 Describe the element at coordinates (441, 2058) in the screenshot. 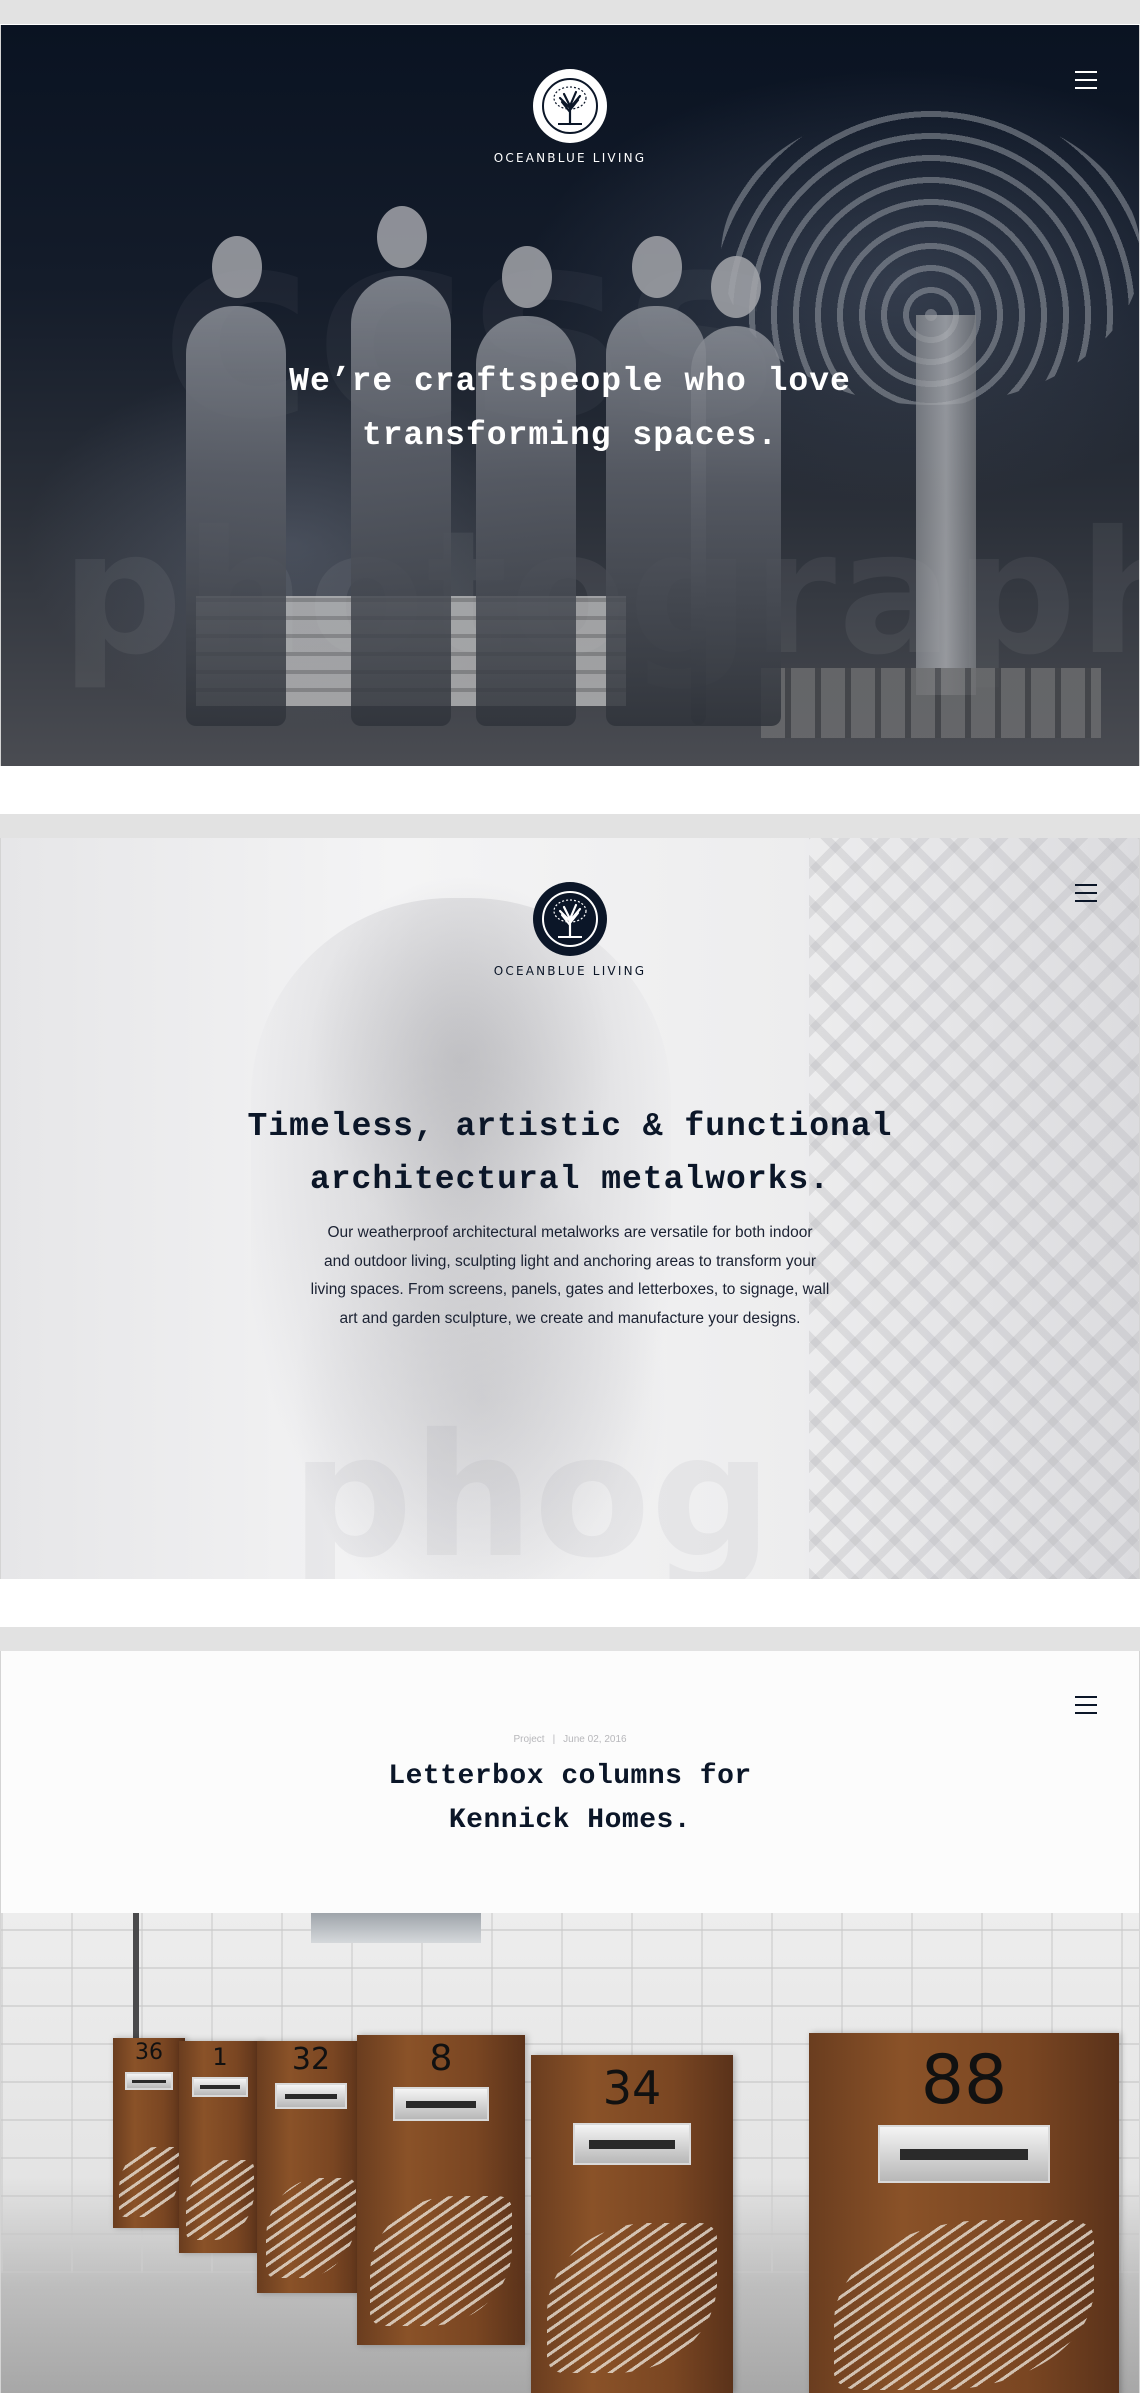

I see `letterbox-number: 8` at that location.